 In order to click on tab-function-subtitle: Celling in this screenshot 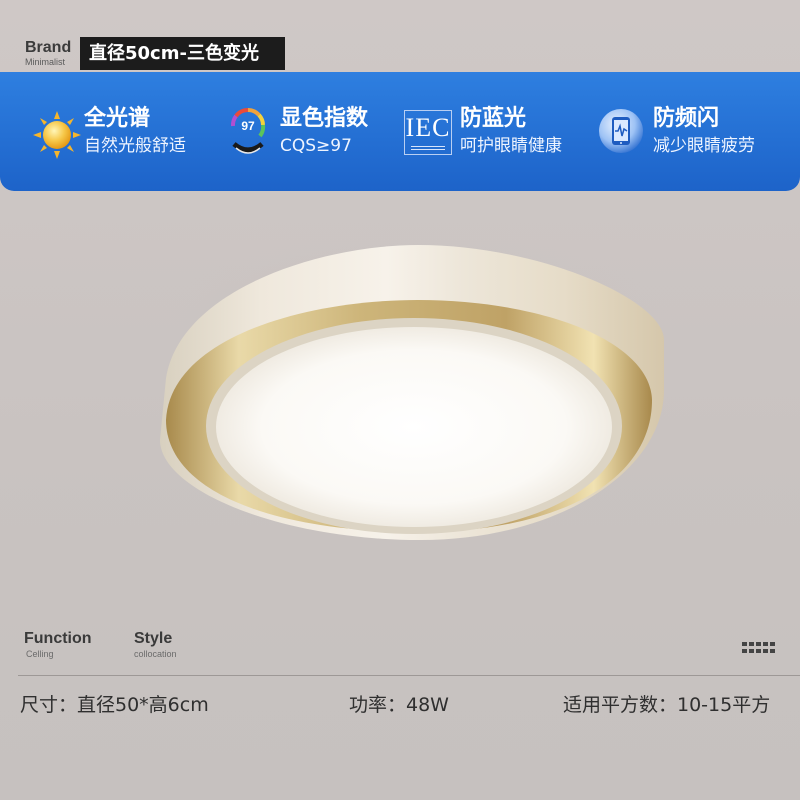, I will do `click(40, 654)`.